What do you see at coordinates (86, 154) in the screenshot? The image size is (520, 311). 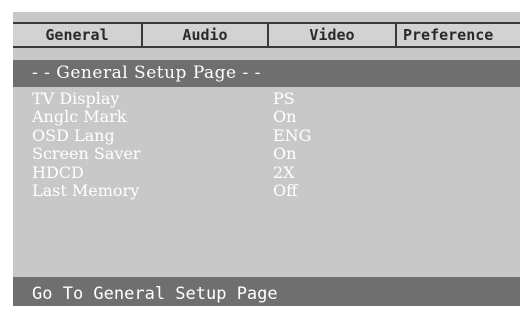 I see `setting-name: Screen Saver` at bounding box center [86, 154].